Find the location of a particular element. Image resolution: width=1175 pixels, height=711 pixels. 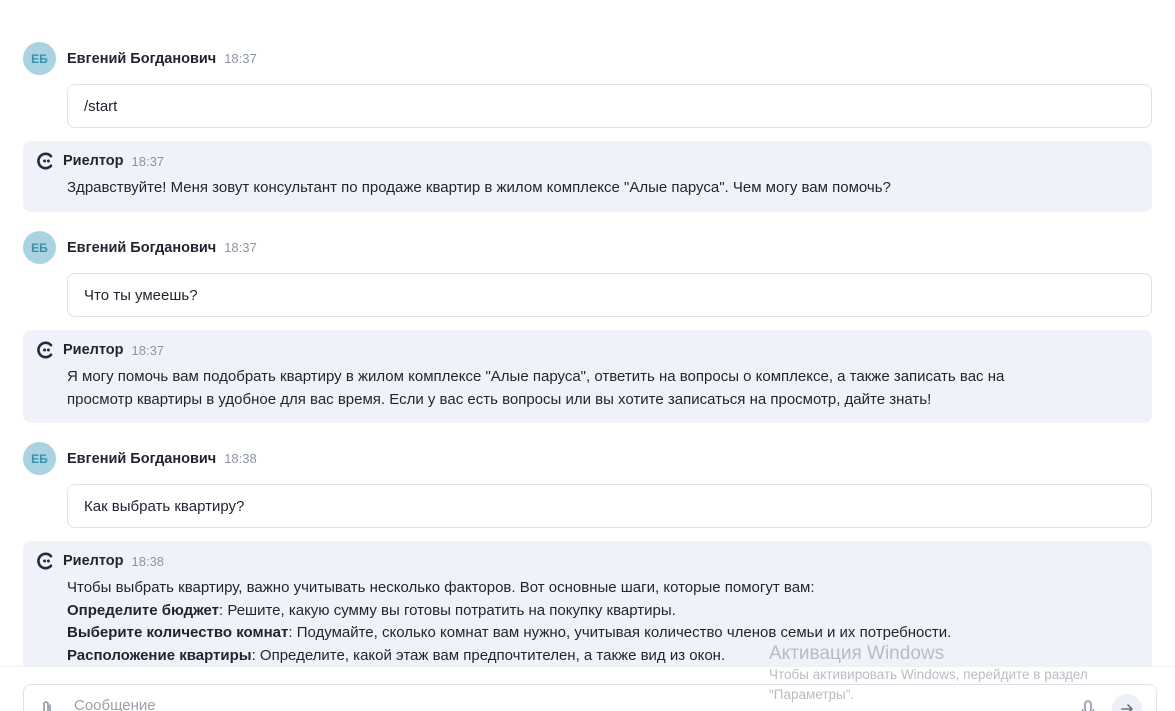

message-header: Риелтор 18:38 is located at coordinates (586, 561).